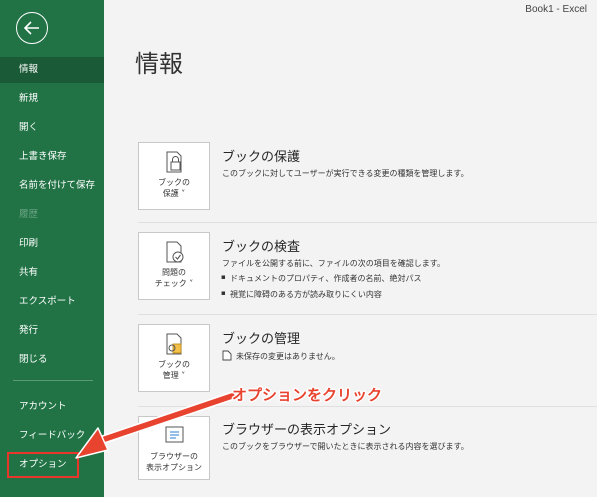 The width and height of the screenshot is (597, 497). I want to click on callout-text: オプションをクリック, so click(307, 395).